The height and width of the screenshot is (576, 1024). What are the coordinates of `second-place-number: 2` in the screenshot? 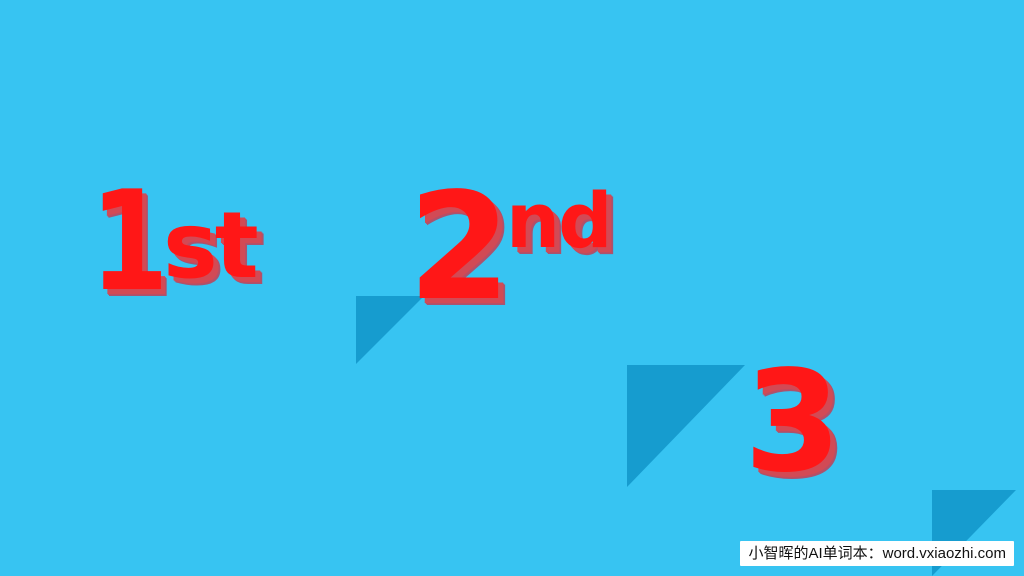 It's located at (459, 247).